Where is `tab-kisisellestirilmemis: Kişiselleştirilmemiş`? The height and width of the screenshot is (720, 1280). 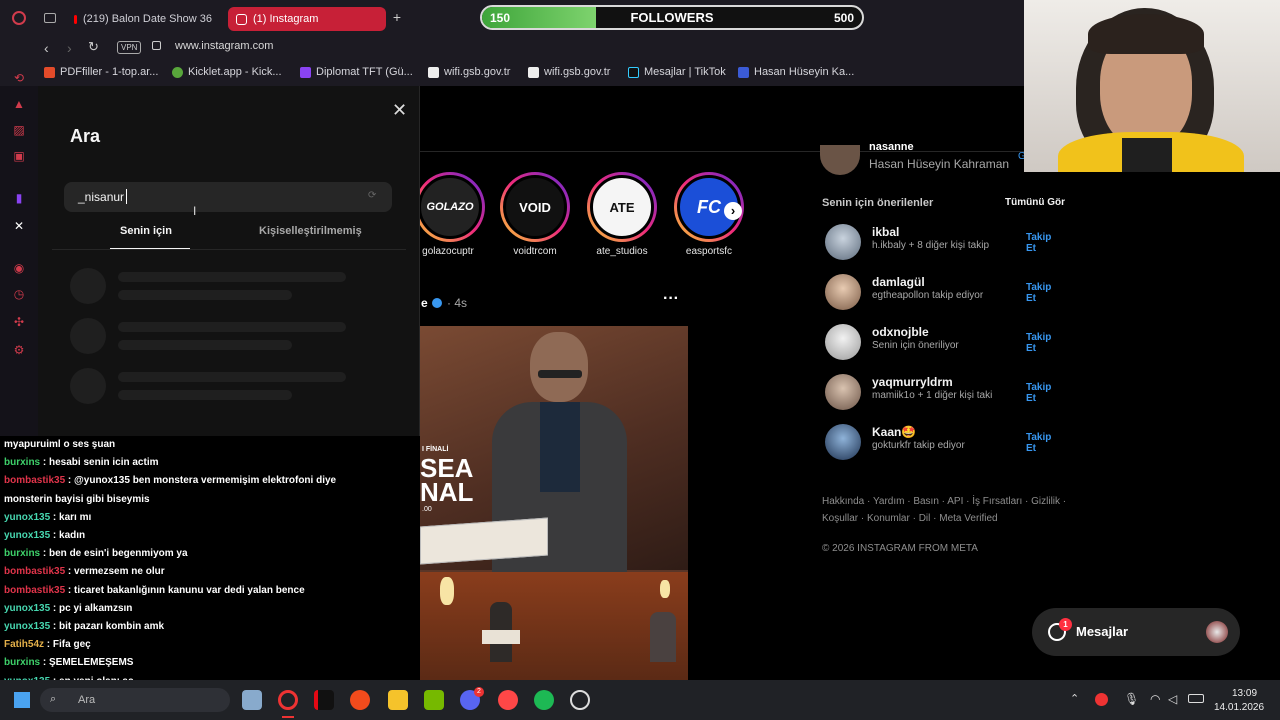 tab-kisisellestirilmemis: Kişiselleştirilmemiş is located at coordinates (310, 231).